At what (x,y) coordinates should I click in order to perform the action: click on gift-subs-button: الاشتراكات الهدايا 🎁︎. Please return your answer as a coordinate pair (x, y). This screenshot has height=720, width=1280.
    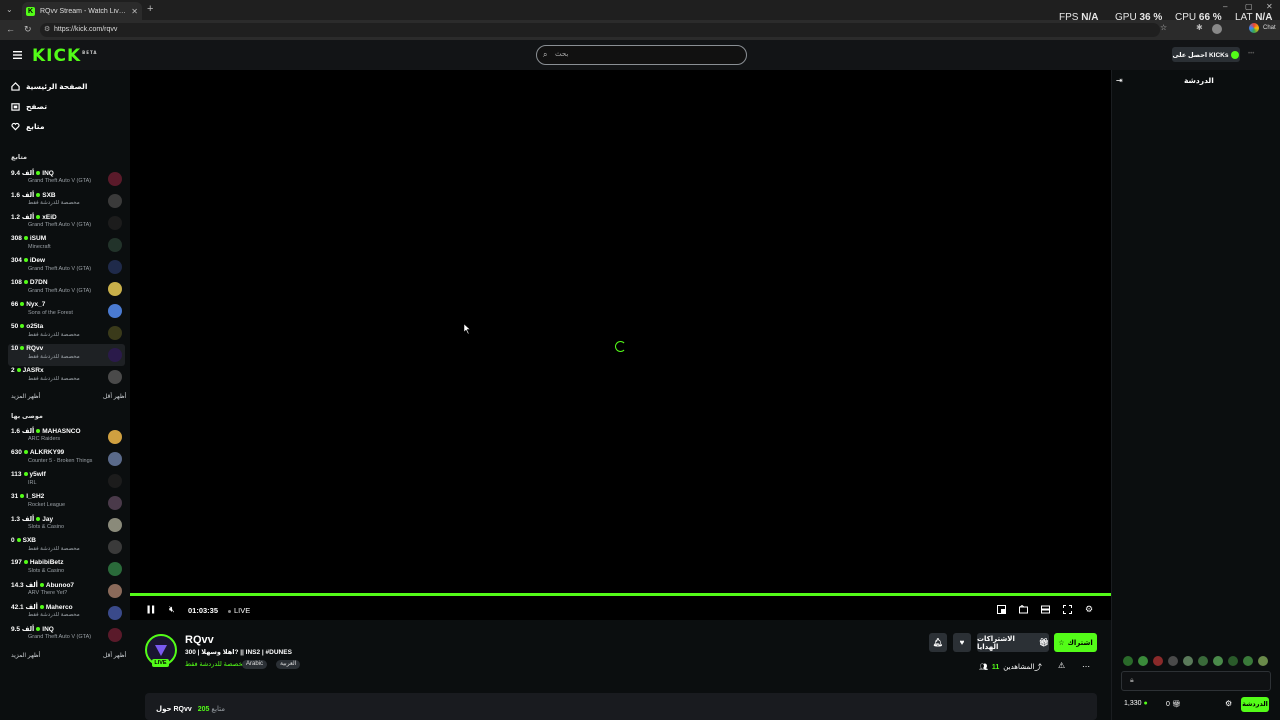
    Looking at the image, I should click on (1013, 642).